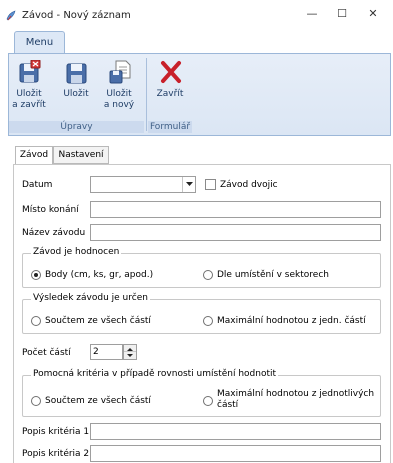  I want to click on race-name-input, so click(235, 232).